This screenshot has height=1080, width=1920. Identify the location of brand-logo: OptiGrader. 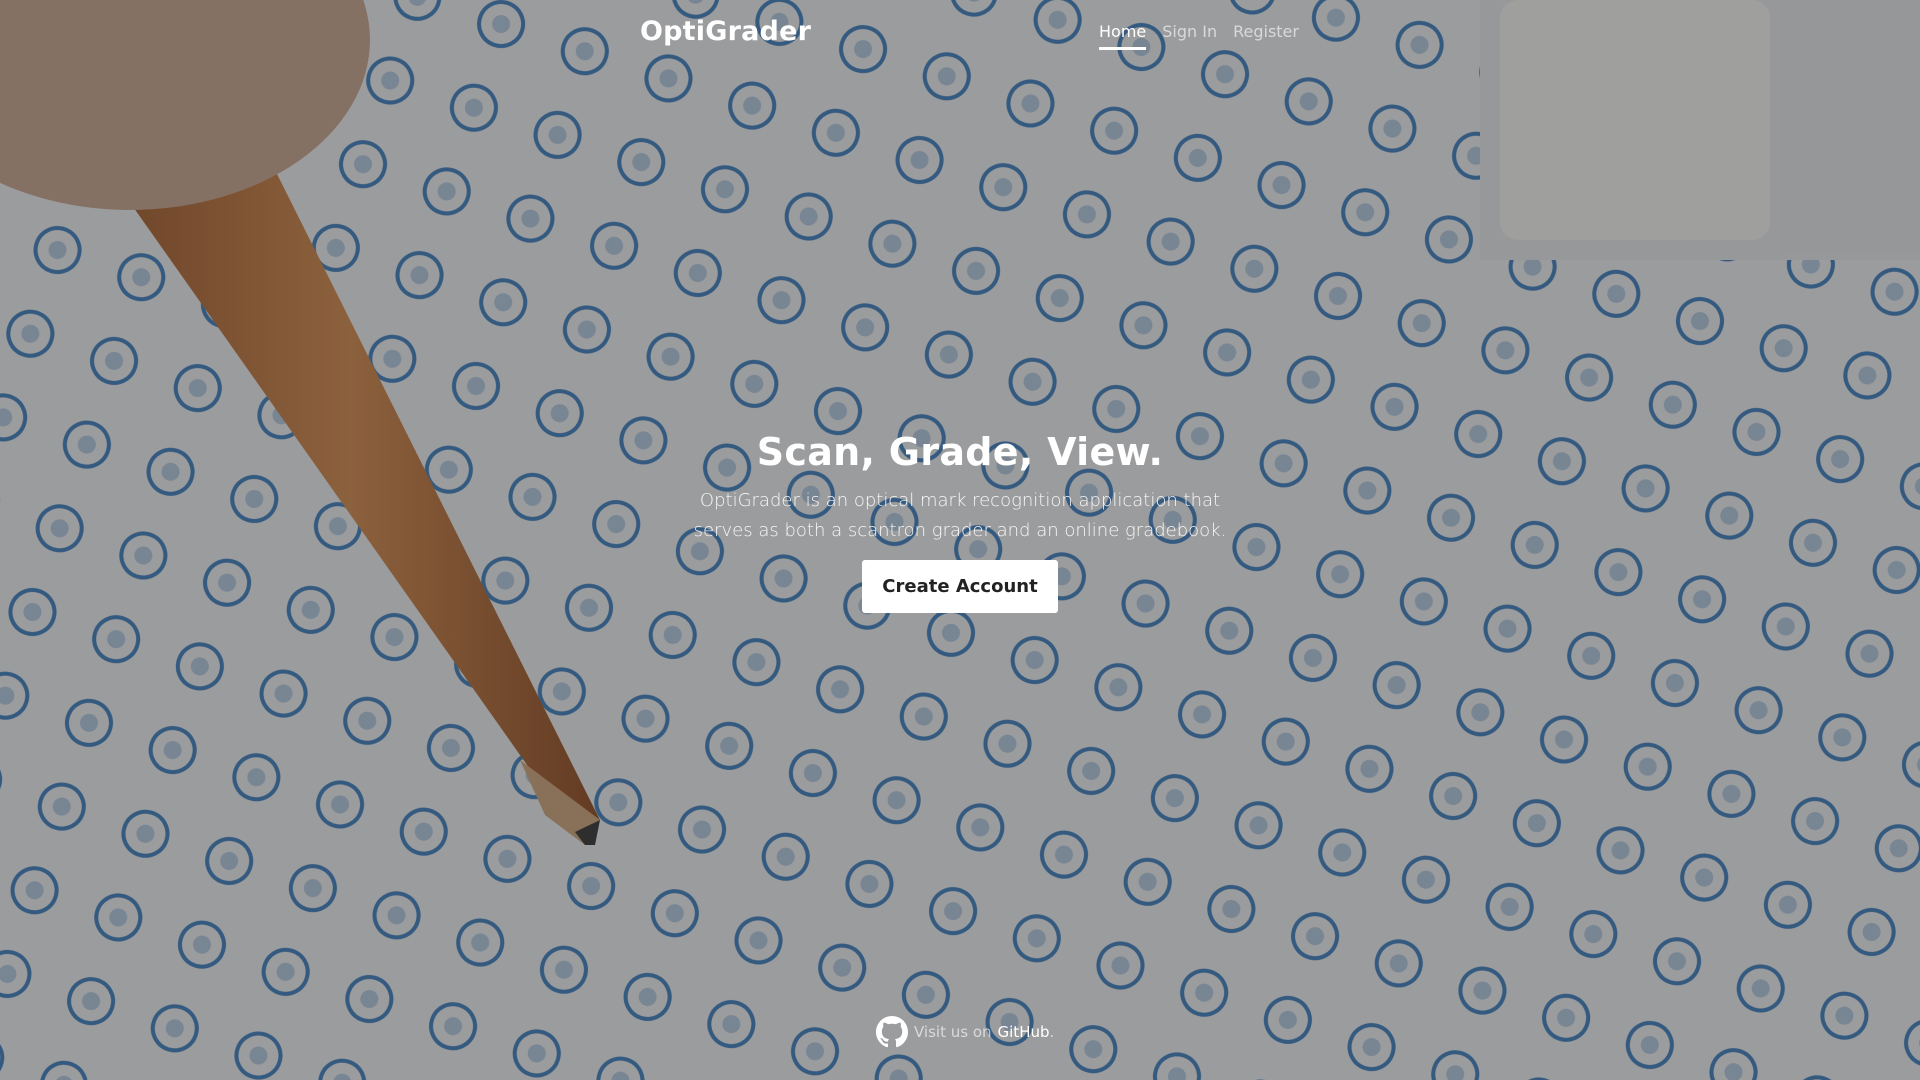
(725, 31).